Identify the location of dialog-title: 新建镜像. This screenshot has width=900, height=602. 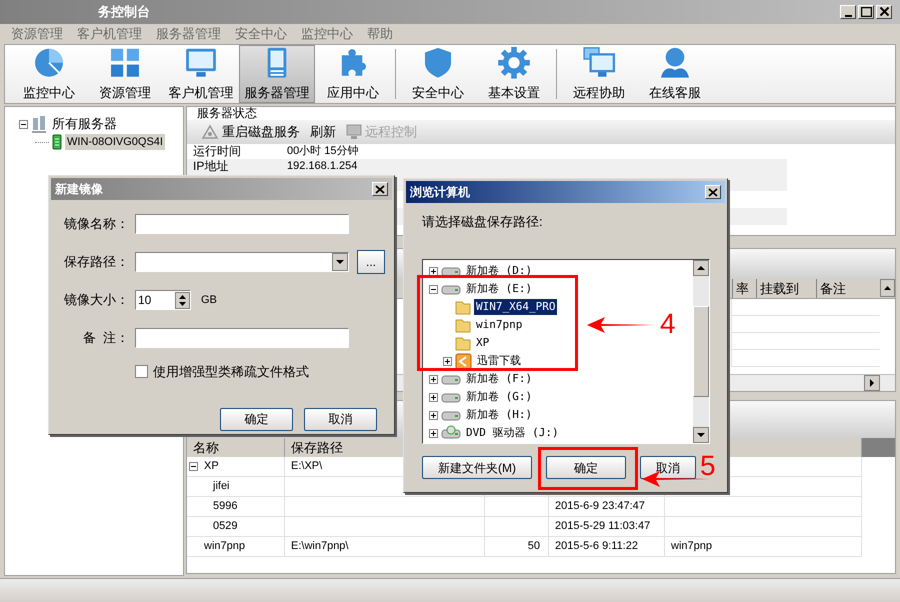
(79, 189).